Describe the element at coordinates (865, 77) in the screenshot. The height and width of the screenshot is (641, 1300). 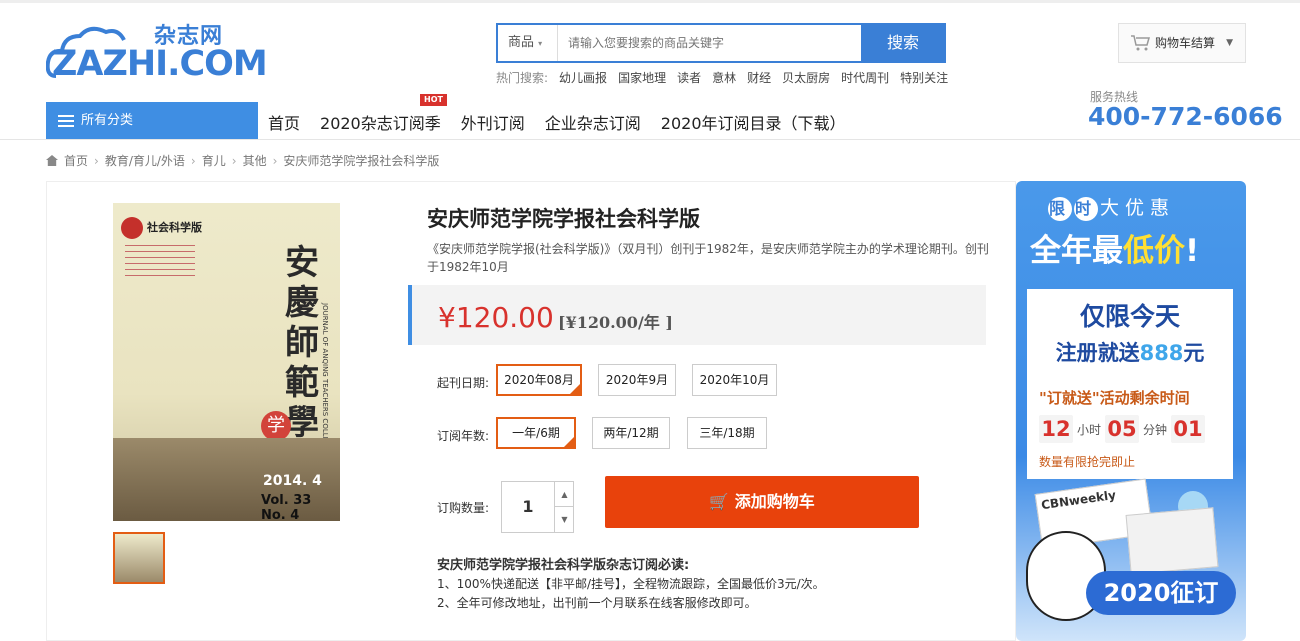
I see `hot-search-item: 时代周刊` at that location.